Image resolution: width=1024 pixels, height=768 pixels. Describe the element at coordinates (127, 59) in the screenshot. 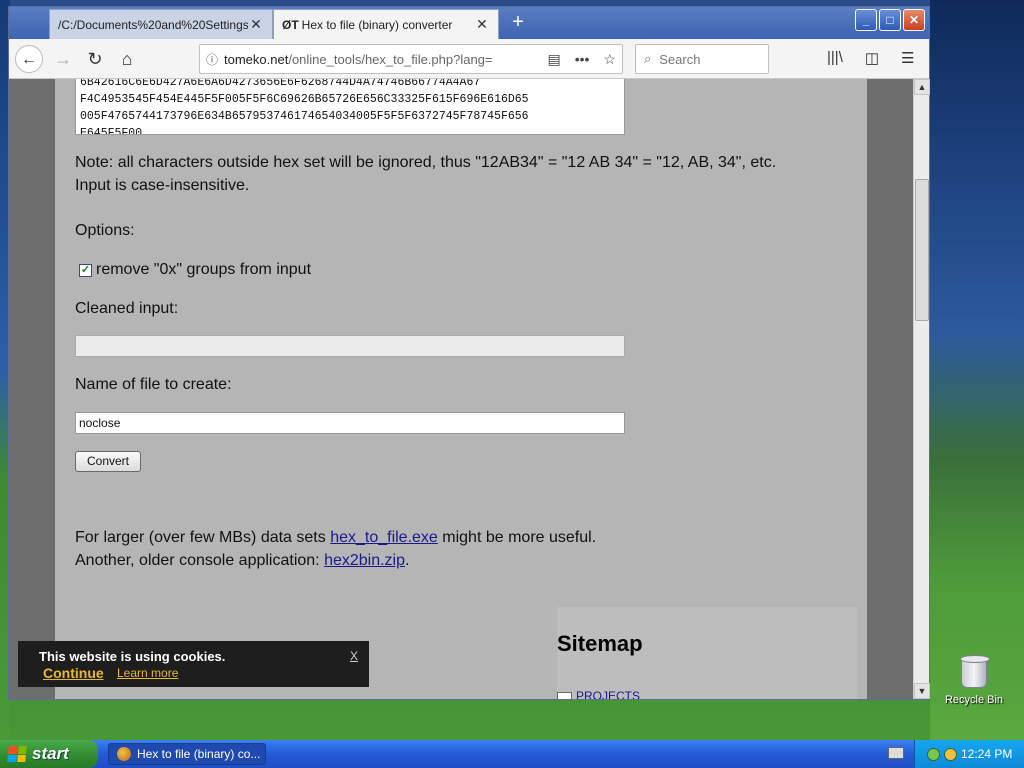

I see `home-button: ⌂` at that location.